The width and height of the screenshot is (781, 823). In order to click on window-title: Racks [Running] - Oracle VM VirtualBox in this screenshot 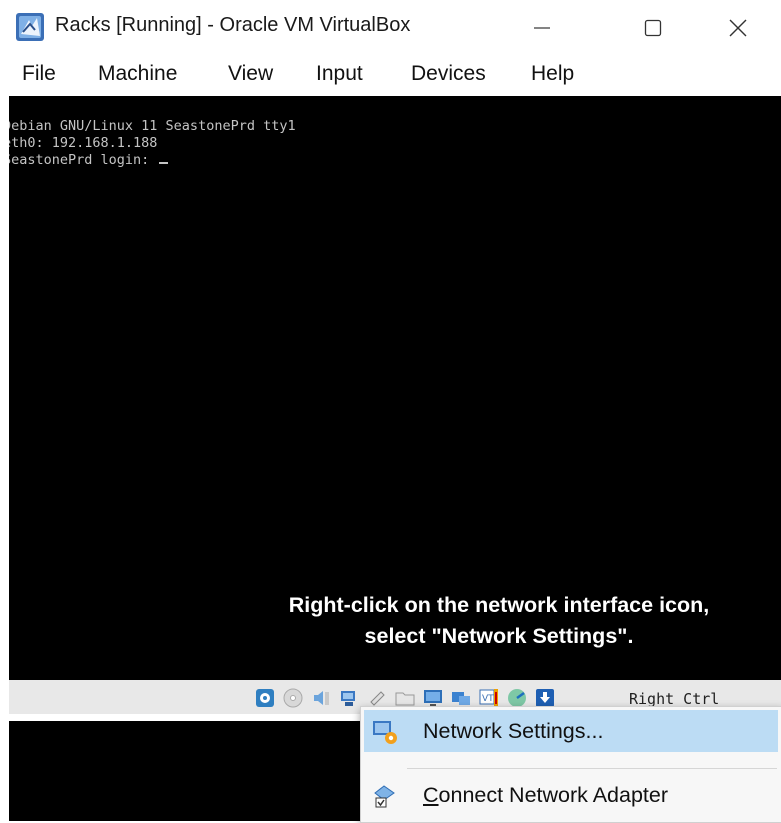, I will do `click(233, 25)`.